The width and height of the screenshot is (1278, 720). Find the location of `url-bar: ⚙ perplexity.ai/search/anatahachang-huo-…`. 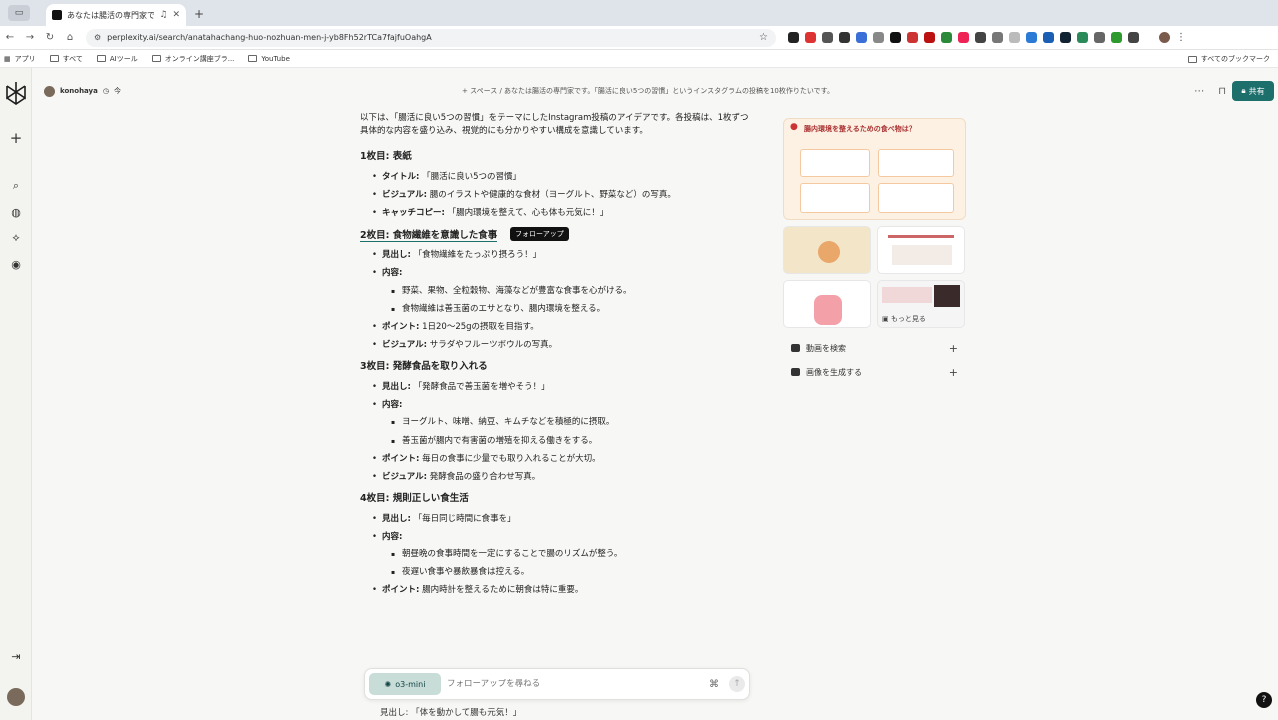

url-bar: ⚙ perplexity.ai/search/anatahachang-huo-… is located at coordinates (431, 37).